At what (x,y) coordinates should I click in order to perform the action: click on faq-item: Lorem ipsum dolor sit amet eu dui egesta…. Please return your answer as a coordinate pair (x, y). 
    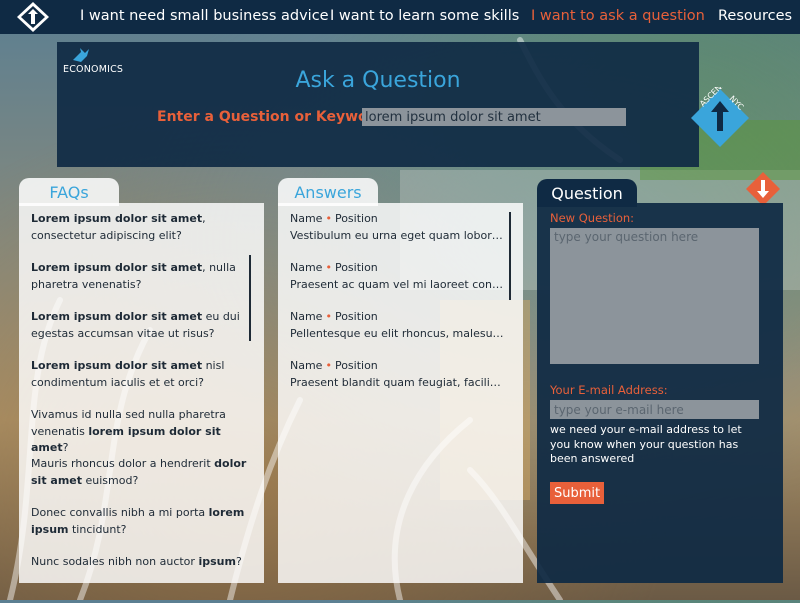
    Looking at the image, I should click on (142, 333).